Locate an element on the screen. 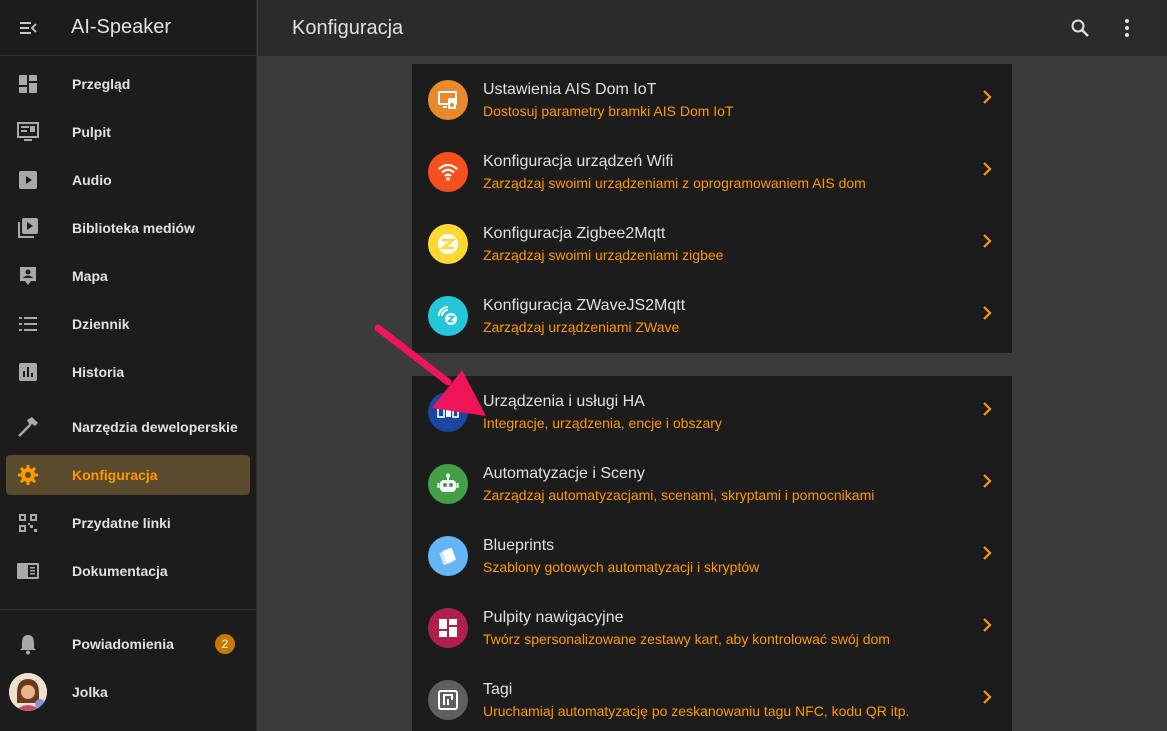  sidebar-divider is located at coordinates (128, 609).